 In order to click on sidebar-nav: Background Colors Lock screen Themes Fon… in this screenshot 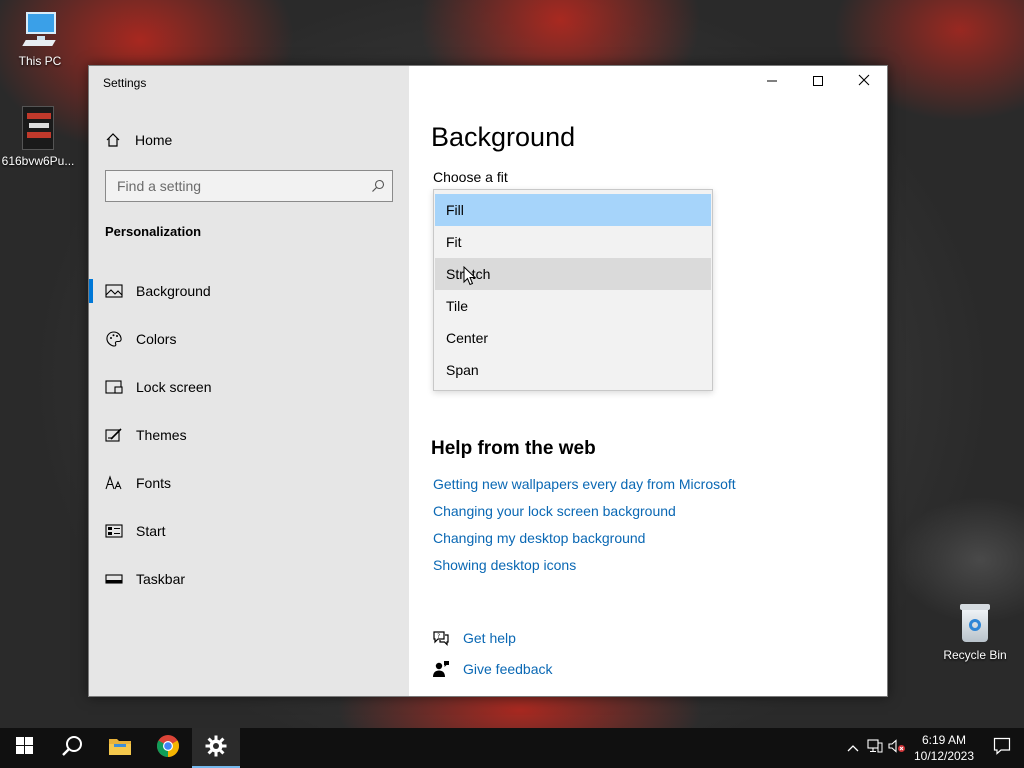, I will do `click(249, 435)`.